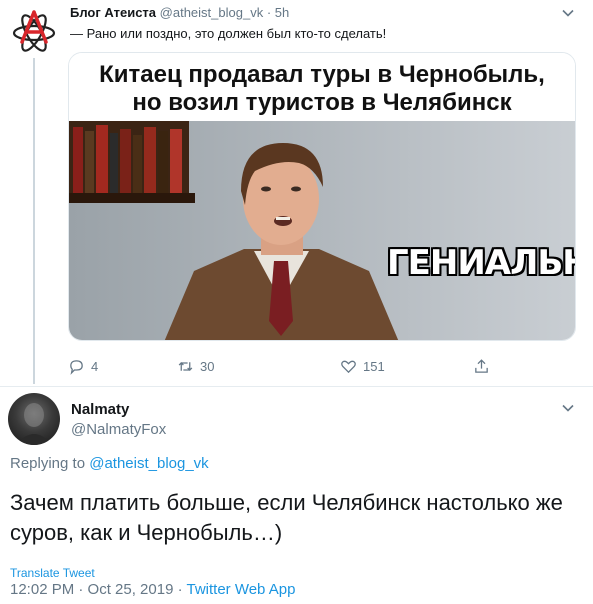 Image resolution: width=593 pixels, height=604 pixels. What do you see at coordinates (148, 463) in the screenshot?
I see `replying-to-link: @atheist_blog_vk` at bounding box center [148, 463].